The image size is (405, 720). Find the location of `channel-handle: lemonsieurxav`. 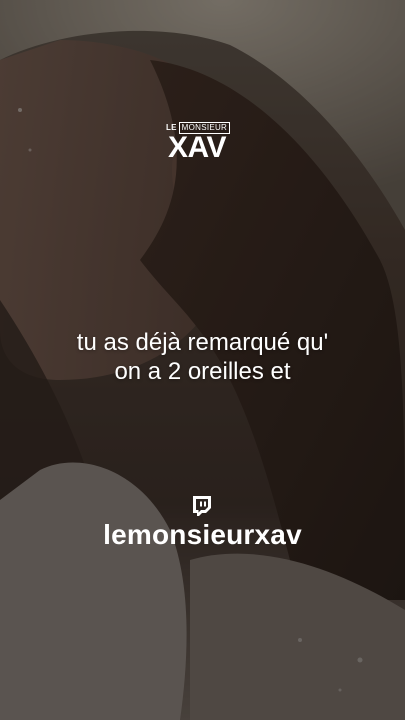

channel-handle: lemonsieurxav is located at coordinates (202, 534).